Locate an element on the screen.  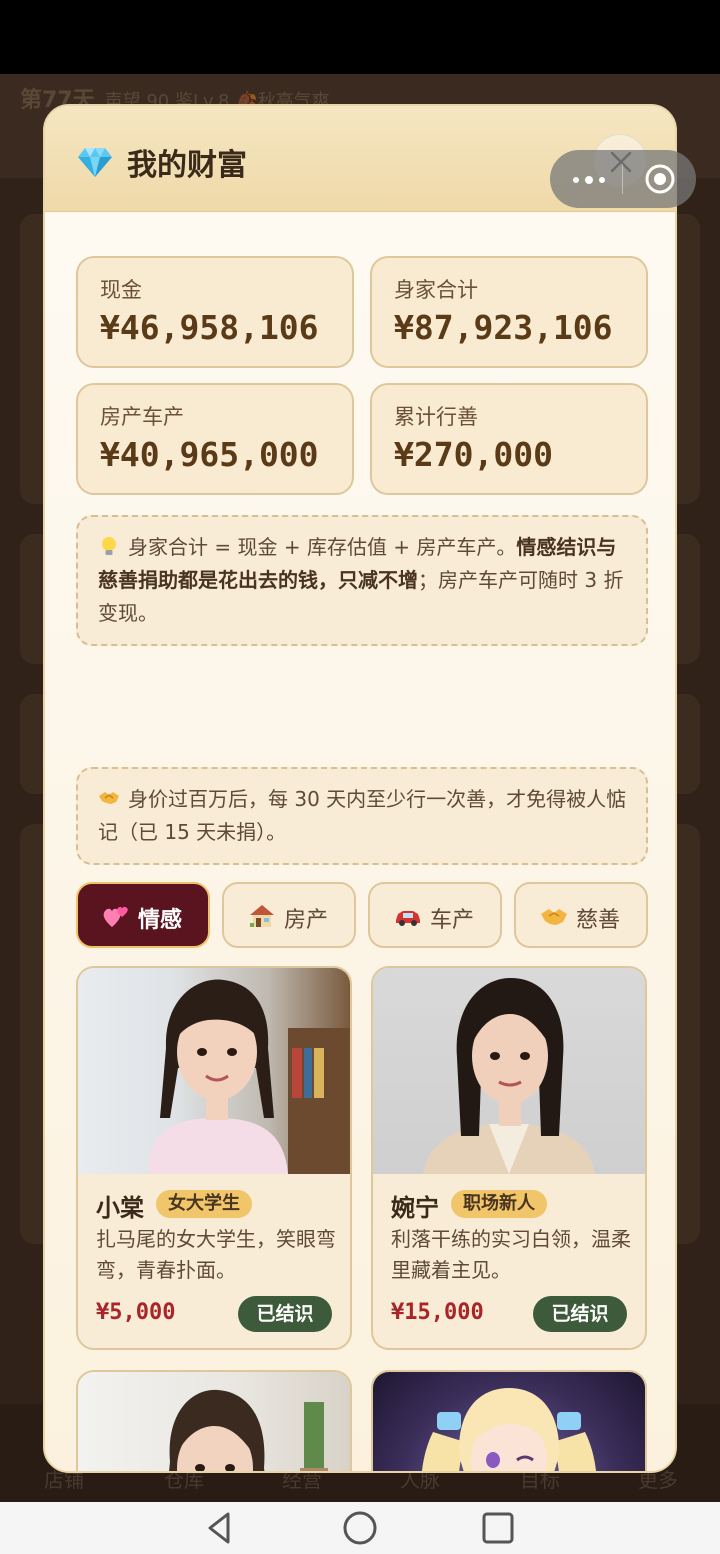
stat-label: 累计行善 is located at coordinates (436, 417).